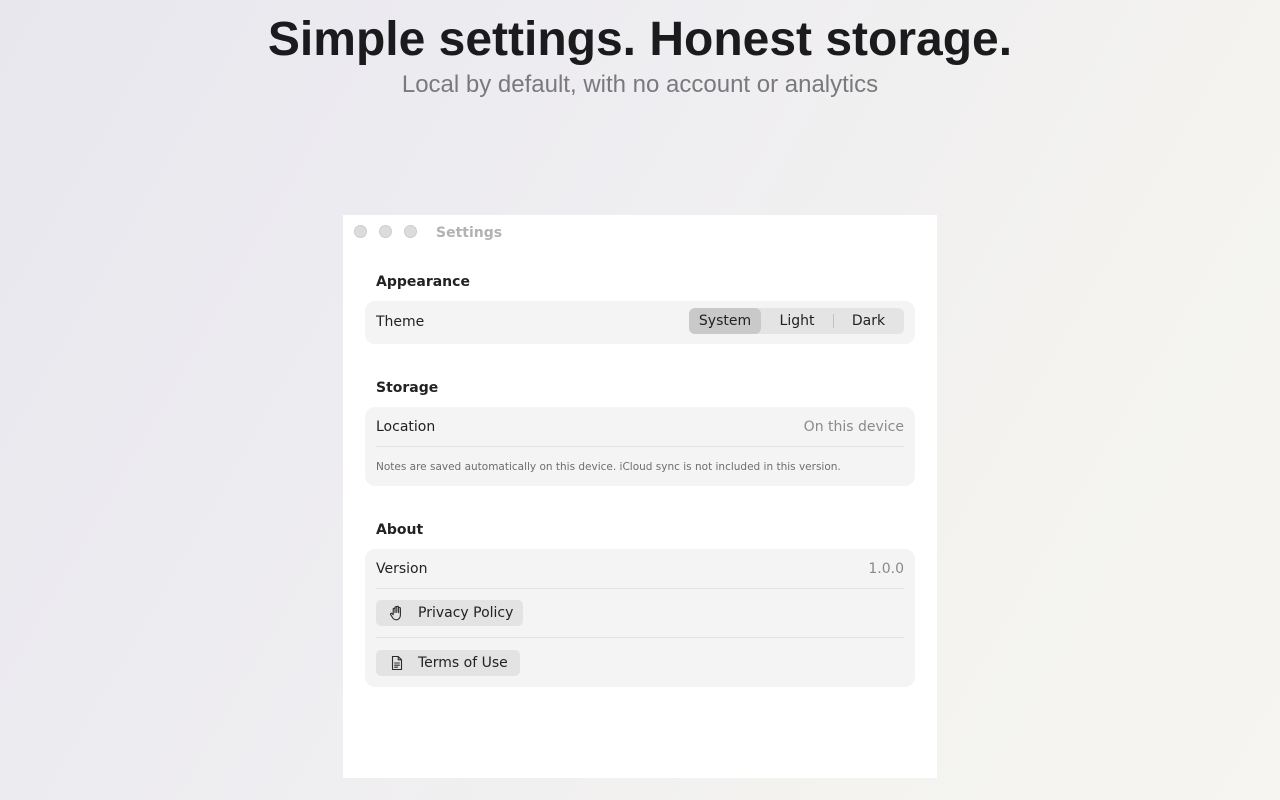 This screenshot has height=800, width=1280. I want to click on hand-raised-icon, so click(397, 613).